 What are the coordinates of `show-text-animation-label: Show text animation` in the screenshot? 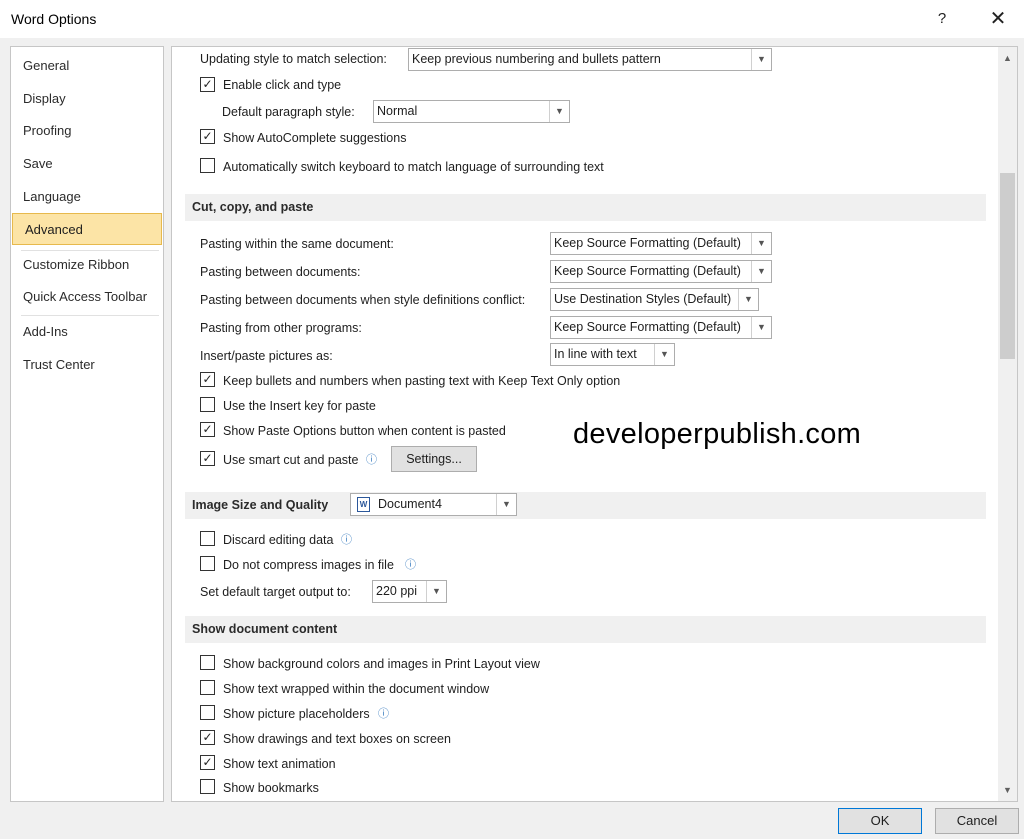 It's located at (279, 764).